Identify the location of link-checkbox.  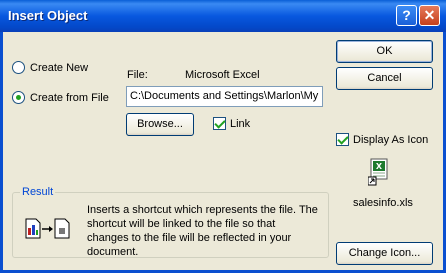
(219, 123).